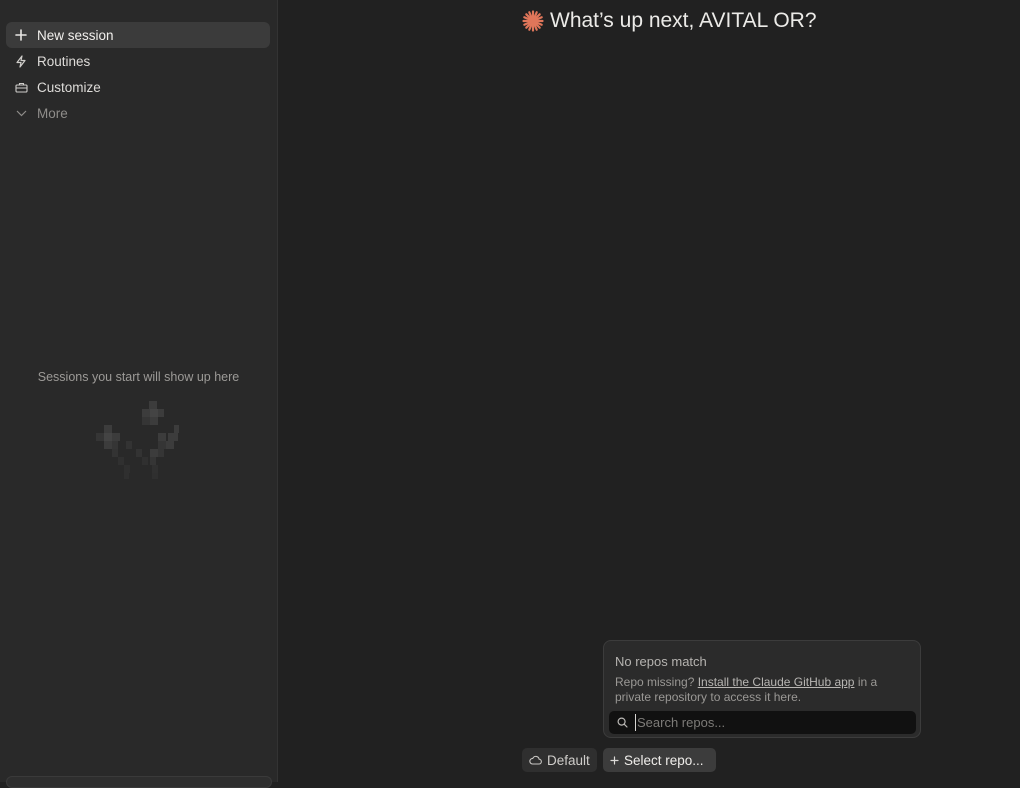  Describe the element at coordinates (533, 21) in the screenshot. I see `claude-spark-icon` at that location.